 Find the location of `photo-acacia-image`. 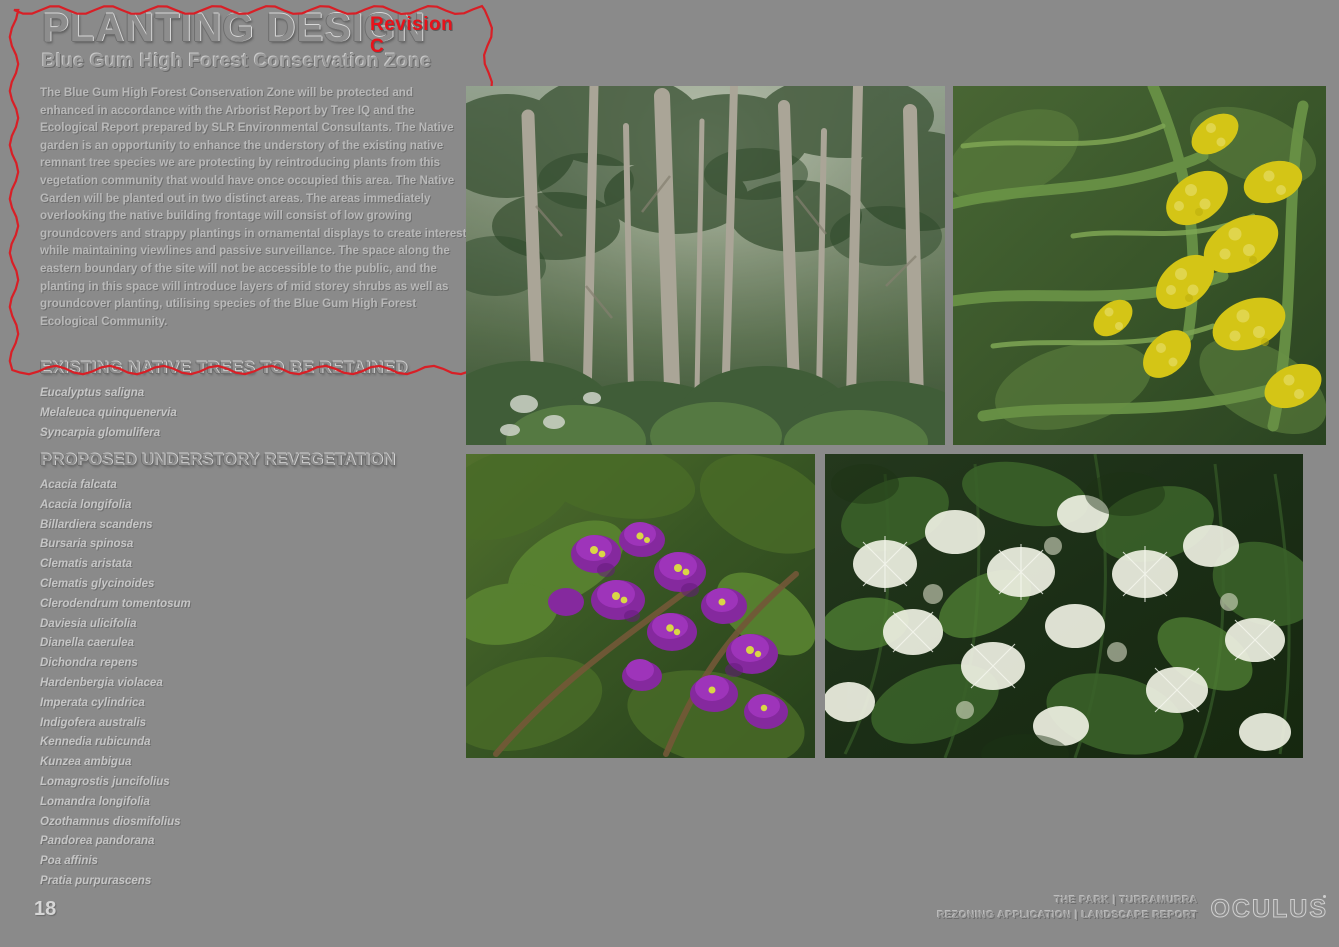

photo-acacia-image is located at coordinates (1139, 265).